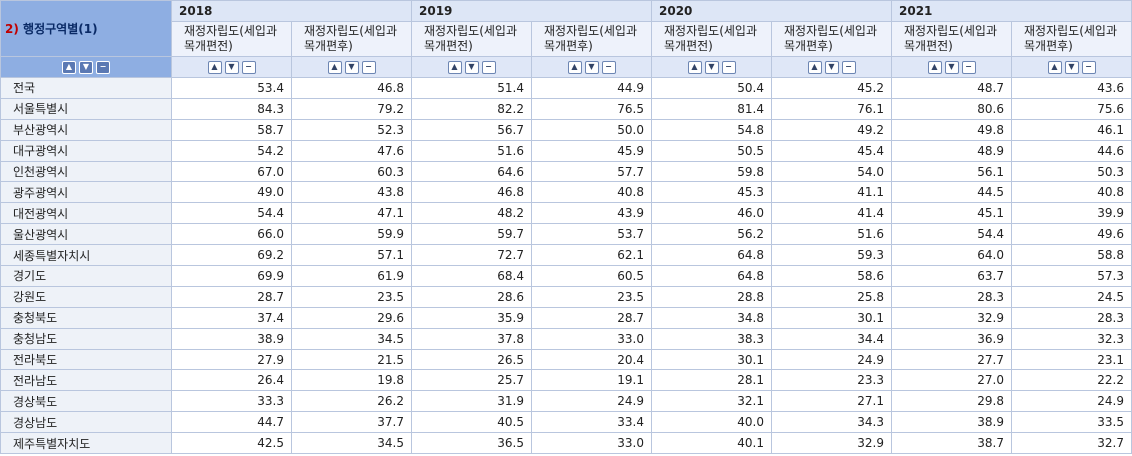  I want to click on subheader-before: 재정자립도(세입과목개편전), so click(471, 39).